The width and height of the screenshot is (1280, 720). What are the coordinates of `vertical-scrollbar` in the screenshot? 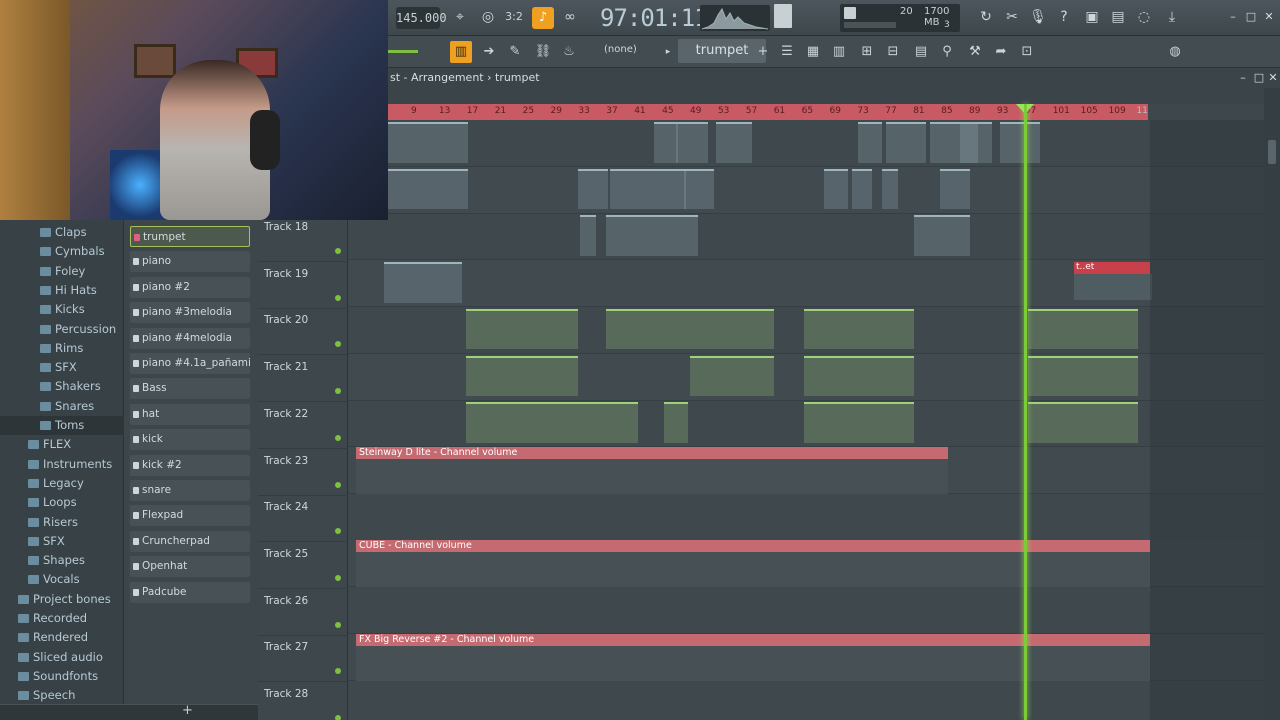 It's located at (1272, 404).